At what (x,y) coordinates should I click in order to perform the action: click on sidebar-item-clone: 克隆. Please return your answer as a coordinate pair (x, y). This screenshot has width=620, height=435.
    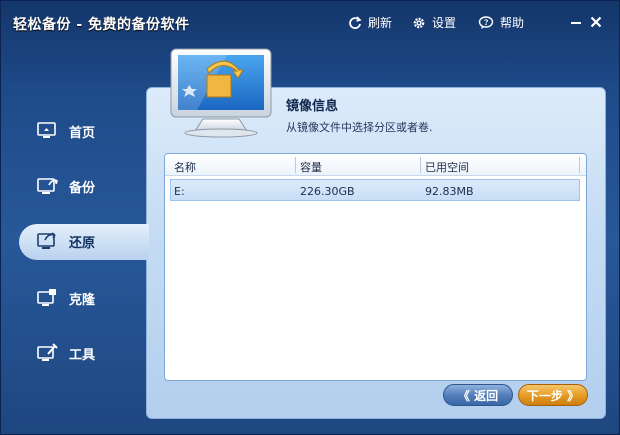
    Looking at the image, I should click on (89, 298).